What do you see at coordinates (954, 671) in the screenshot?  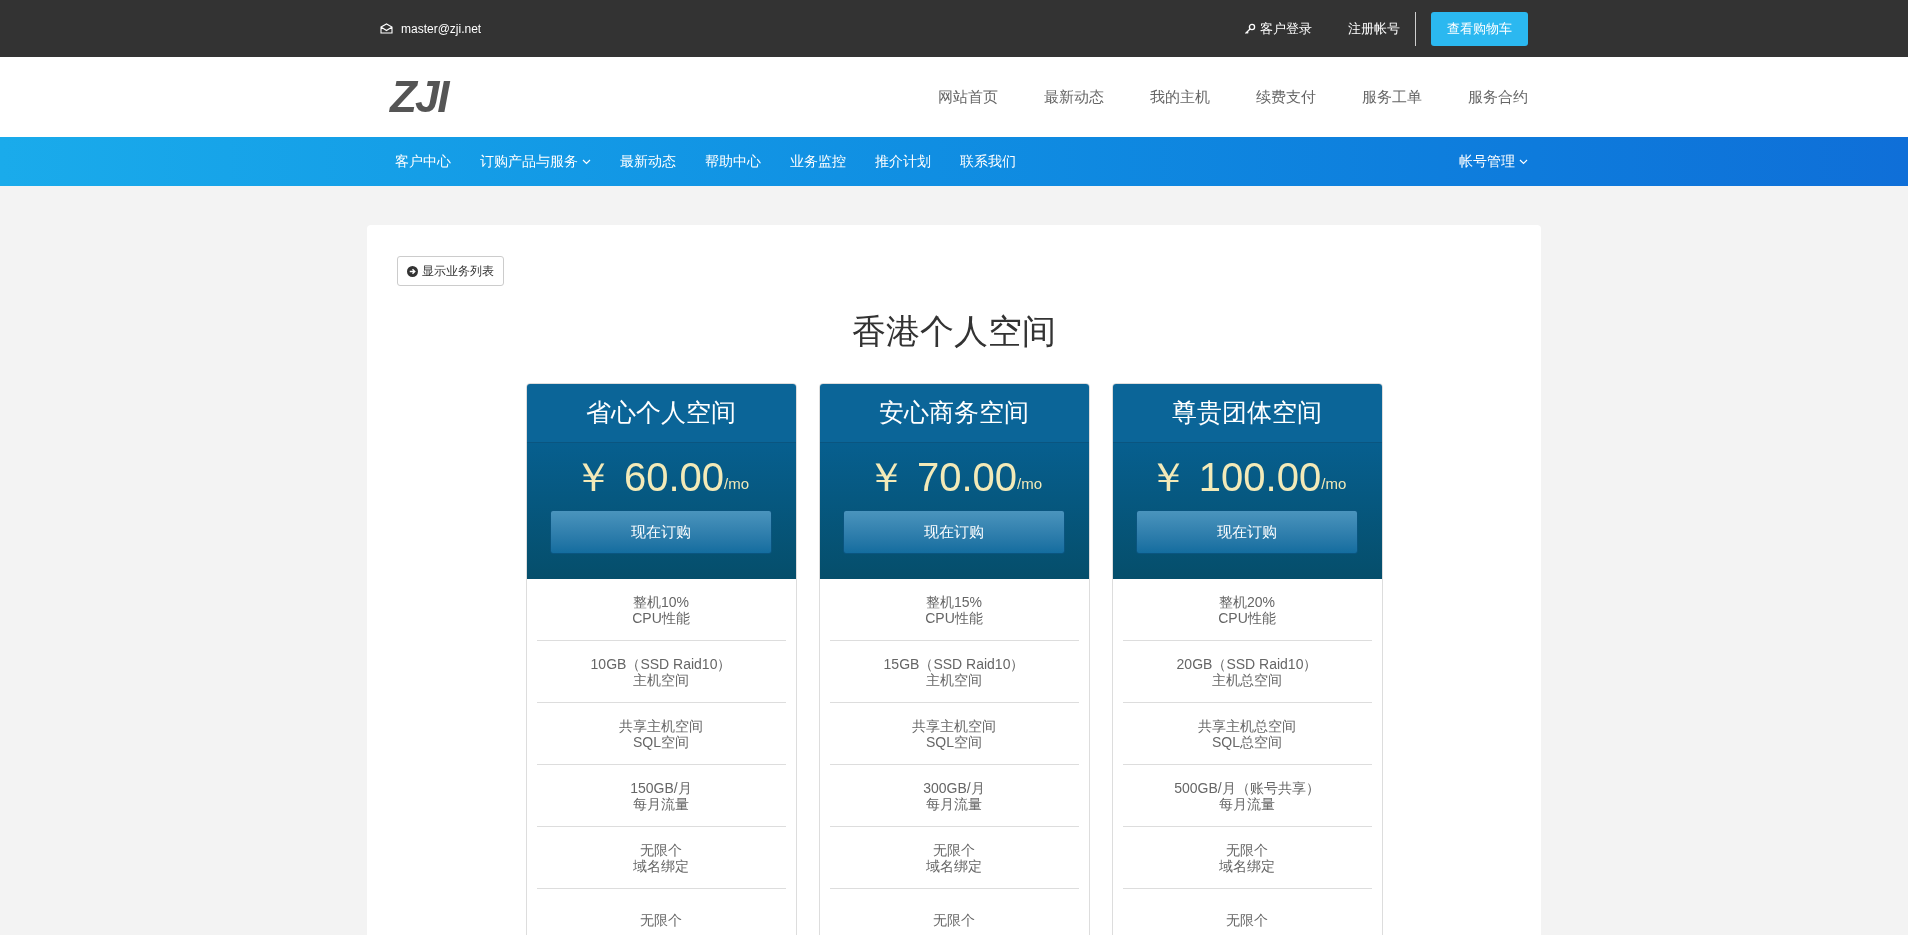 I see `feature-text: 15GB（SSD Raid10） 主机空间` at bounding box center [954, 671].